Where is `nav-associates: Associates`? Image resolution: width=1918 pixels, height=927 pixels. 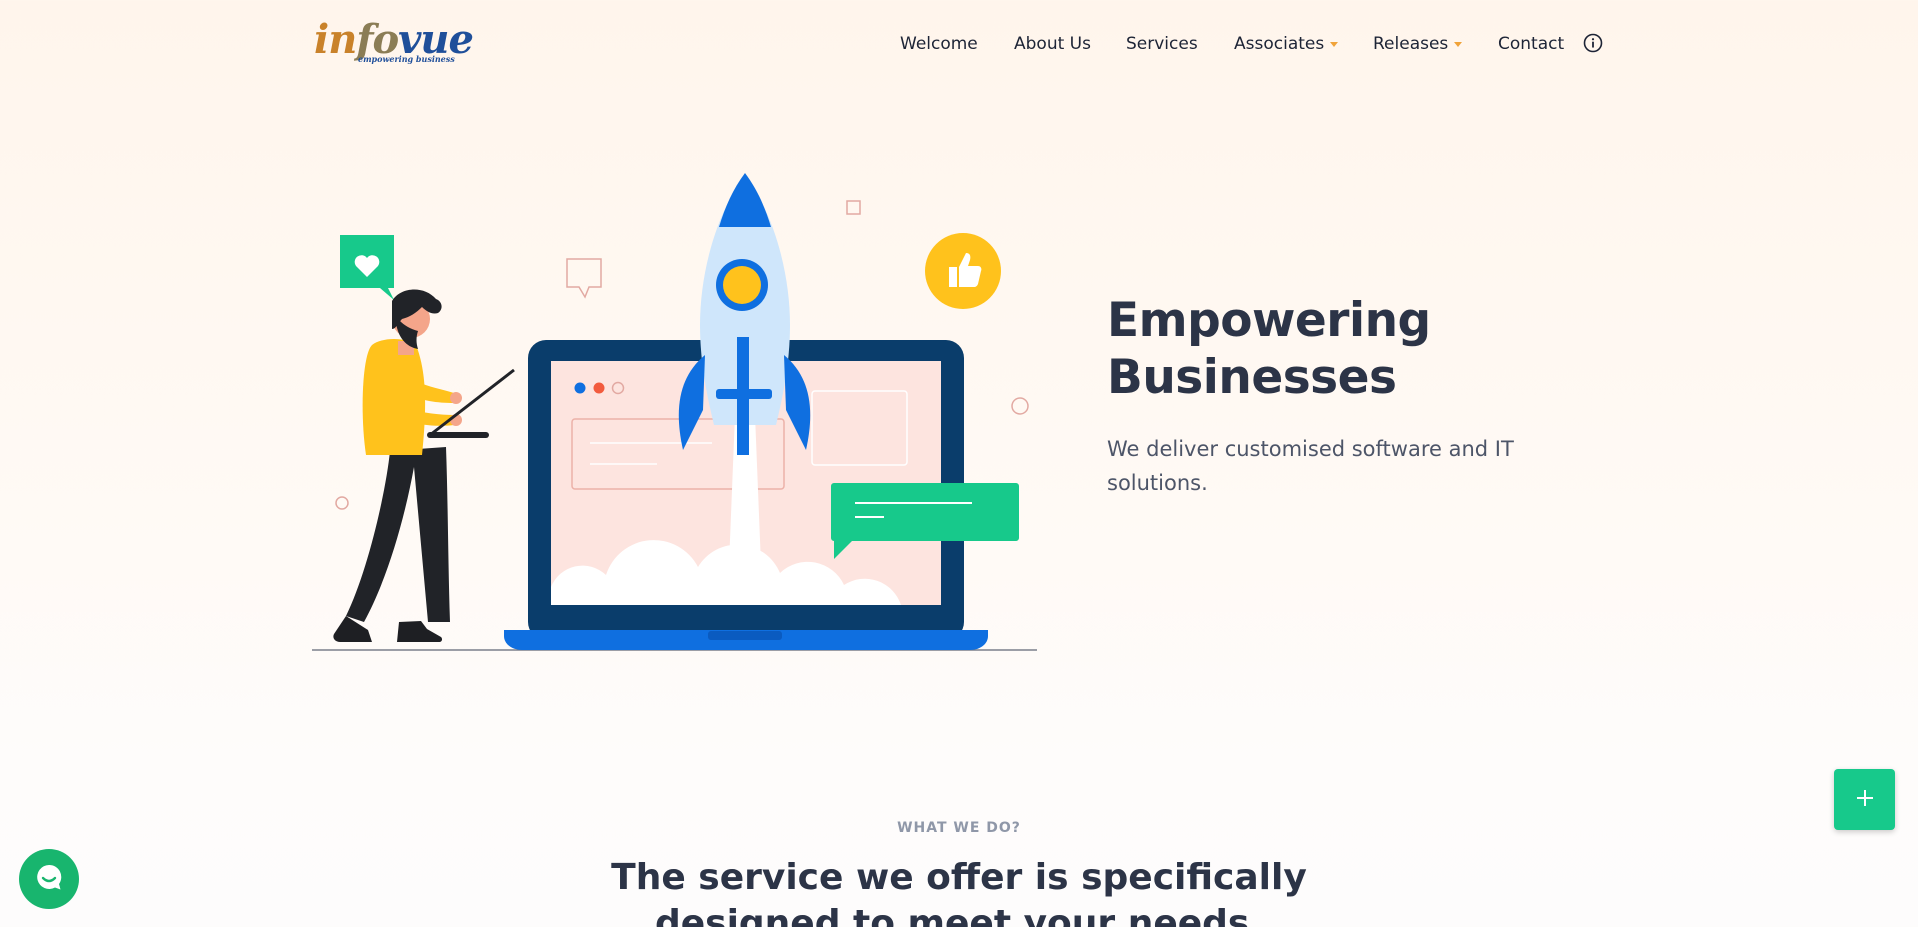 nav-associates: Associates is located at coordinates (1286, 44).